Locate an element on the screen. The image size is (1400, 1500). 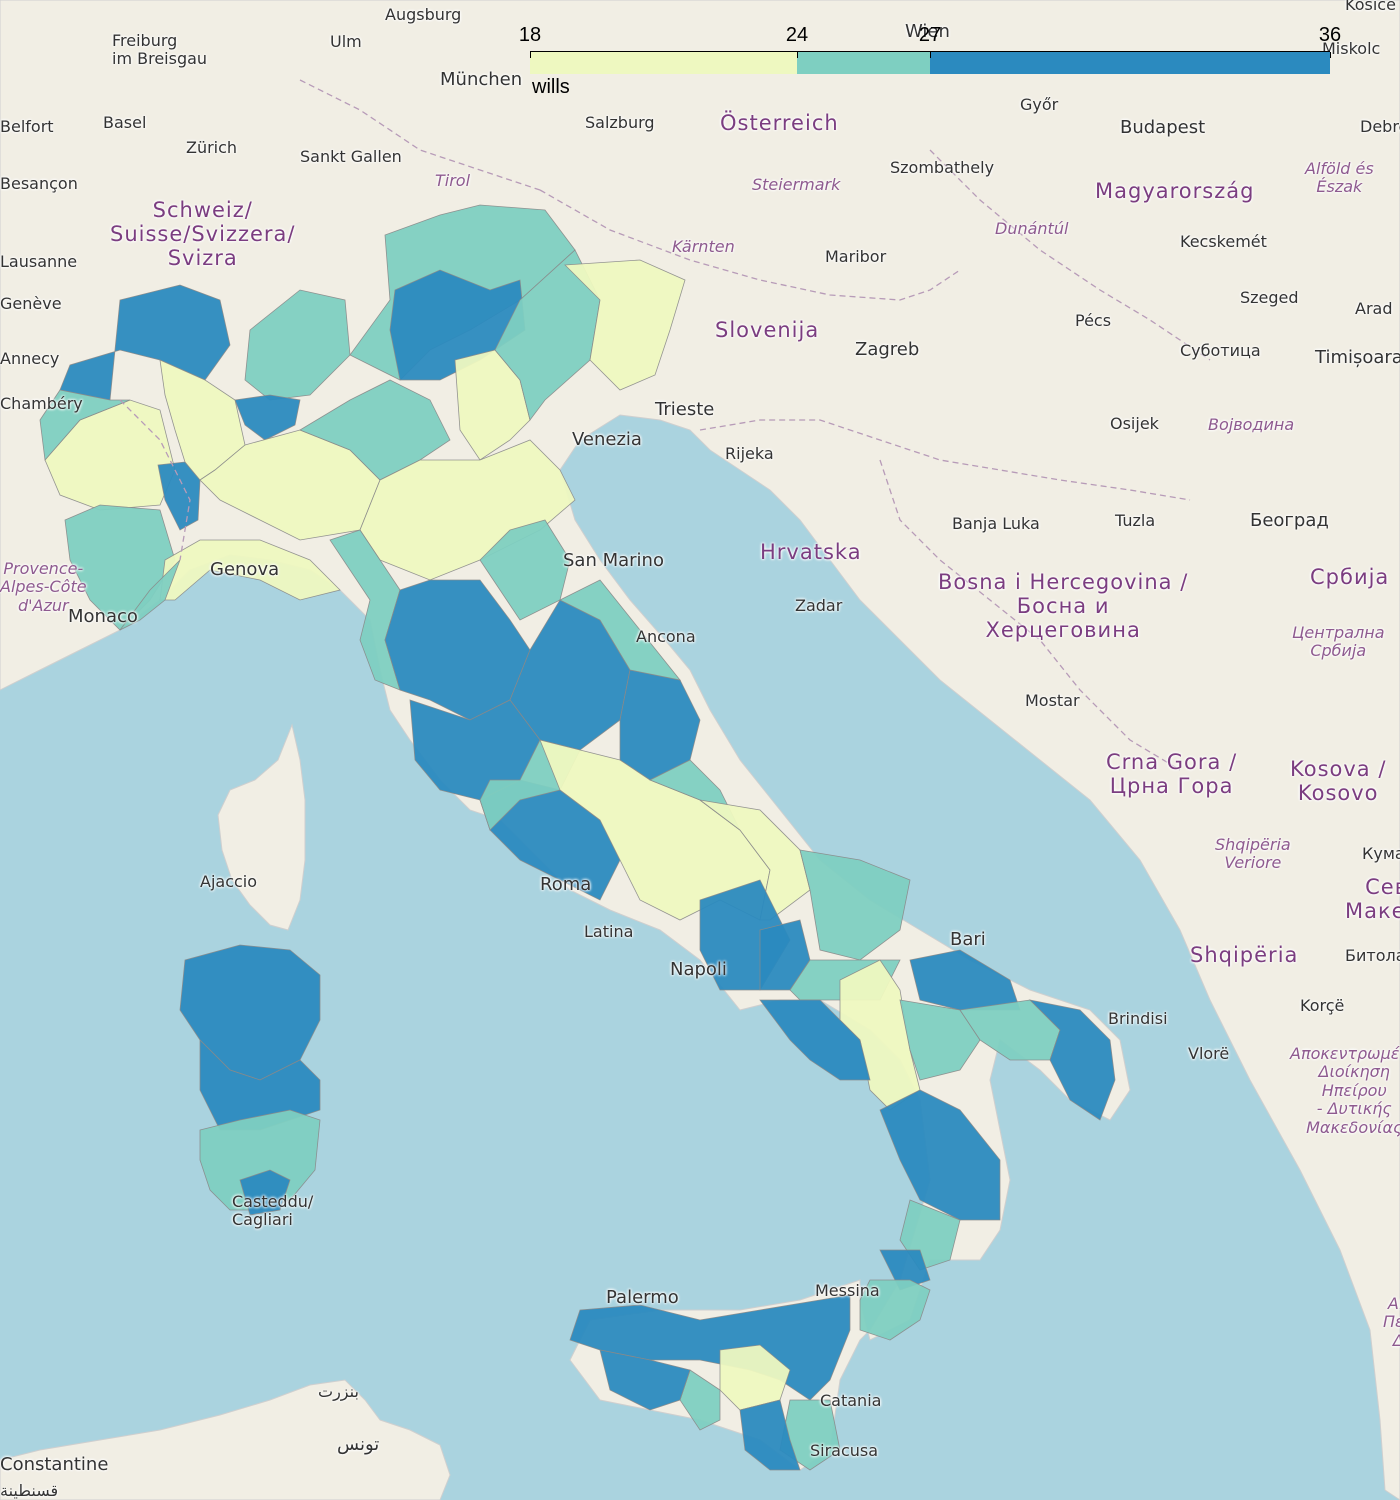
color-legend: 18 24 27 36 wills is located at coordinates (932, 64).